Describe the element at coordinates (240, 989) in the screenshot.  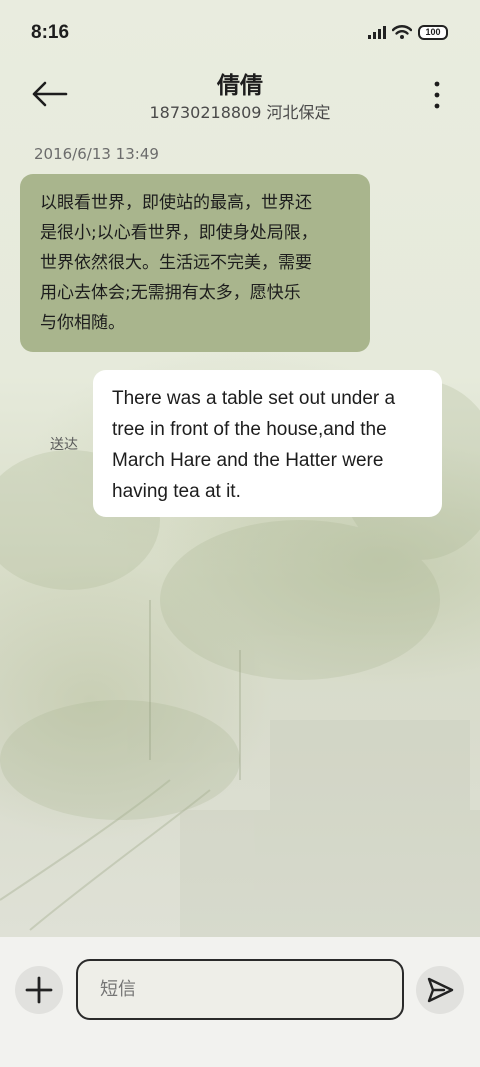
I see `message-input` at that location.